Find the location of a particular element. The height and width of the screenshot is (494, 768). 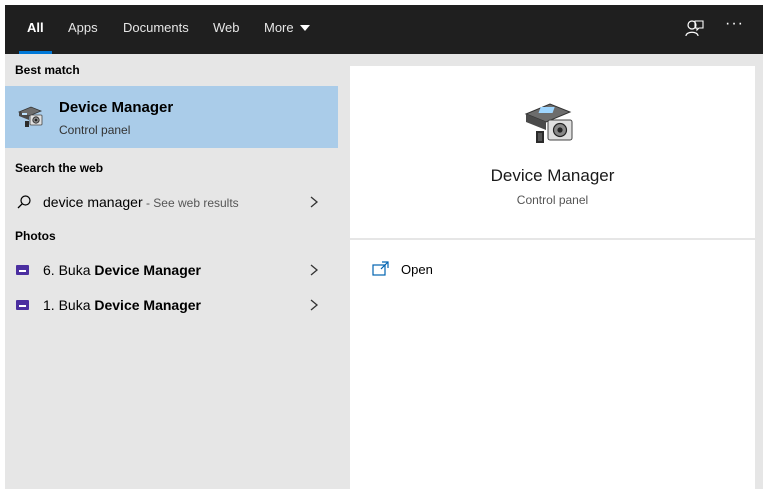

section-search-web: Search the web is located at coordinates (59, 168).